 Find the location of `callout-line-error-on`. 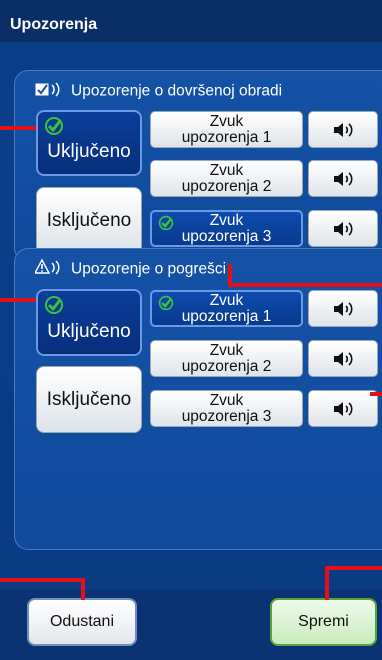

callout-line-error-on is located at coordinates (18, 300).